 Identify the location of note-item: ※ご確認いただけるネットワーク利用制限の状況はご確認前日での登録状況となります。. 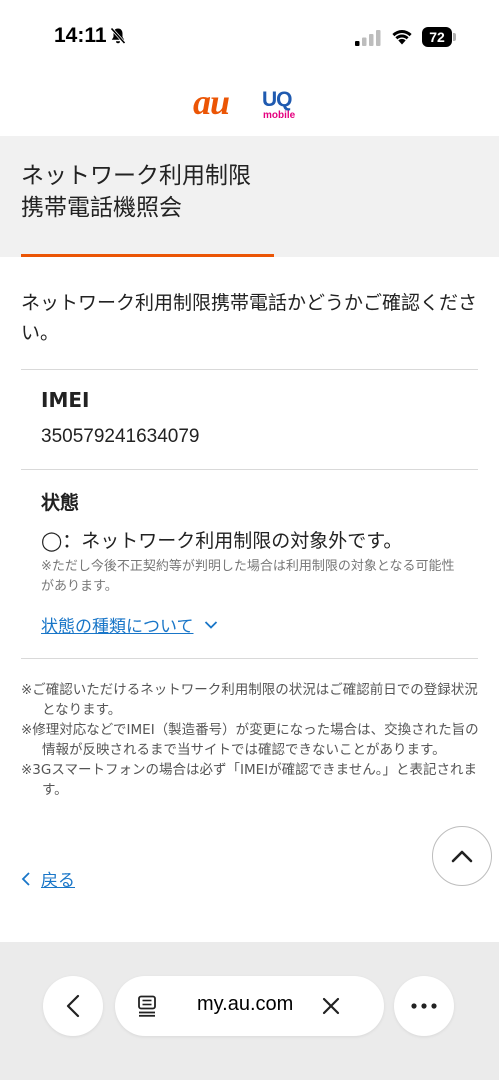
(249, 700).